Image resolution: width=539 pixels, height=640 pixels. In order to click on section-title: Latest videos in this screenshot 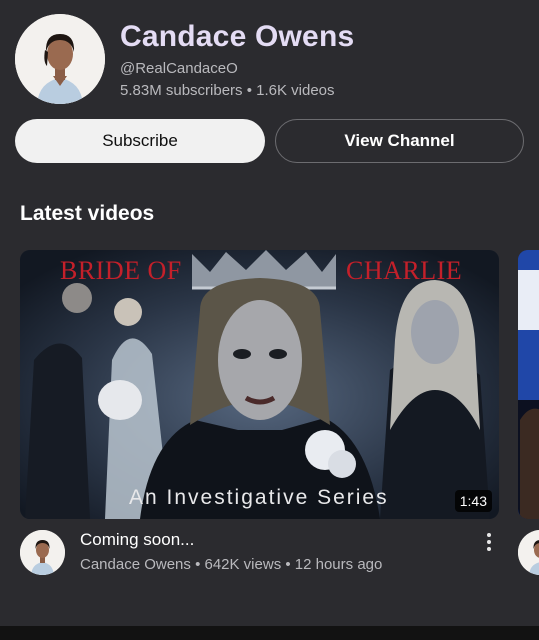, I will do `click(87, 213)`.